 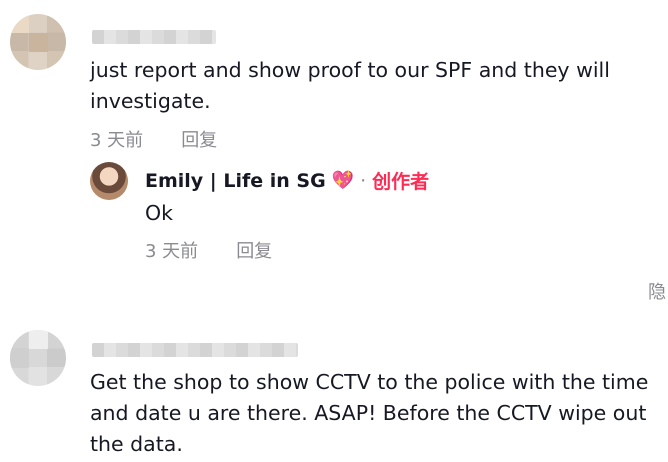 I want to click on creator-badge: 创作者, so click(x=401, y=182).